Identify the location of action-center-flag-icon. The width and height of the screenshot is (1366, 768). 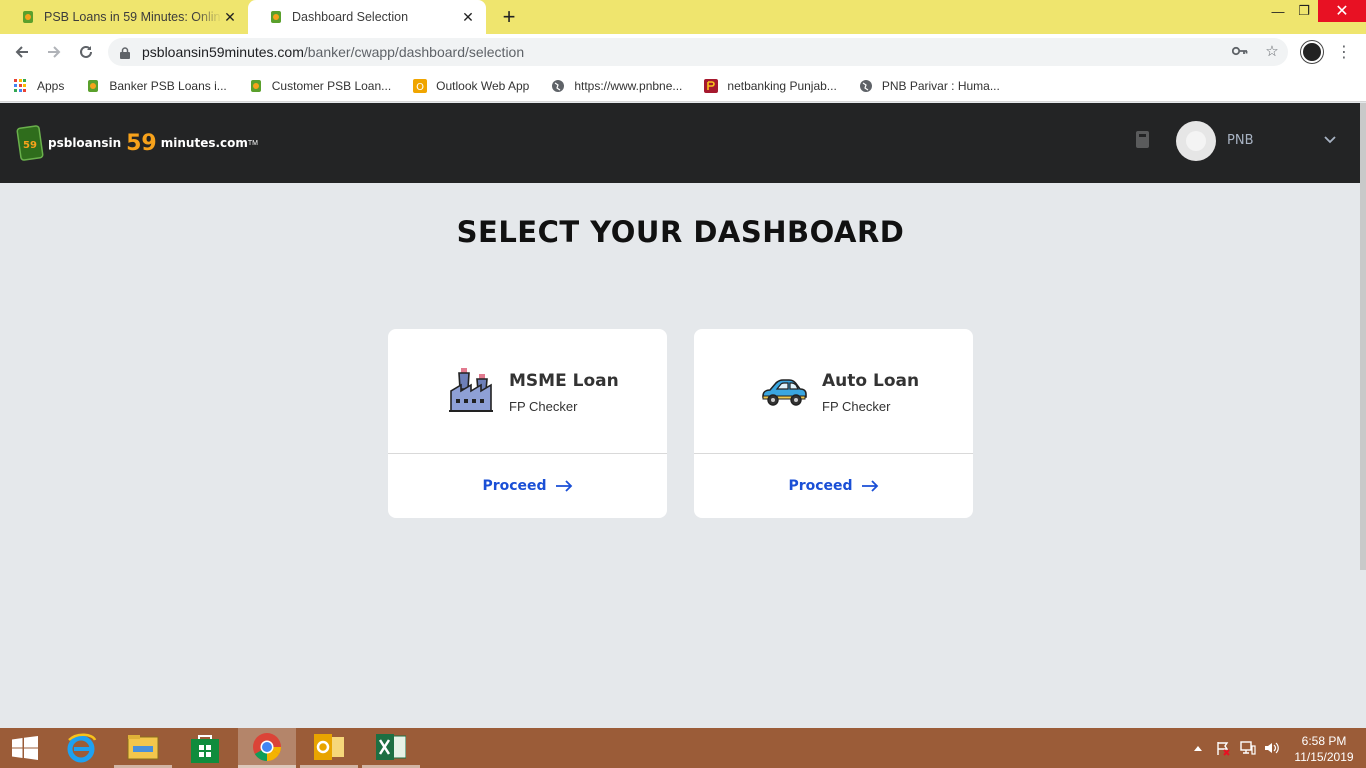
(1223, 748).